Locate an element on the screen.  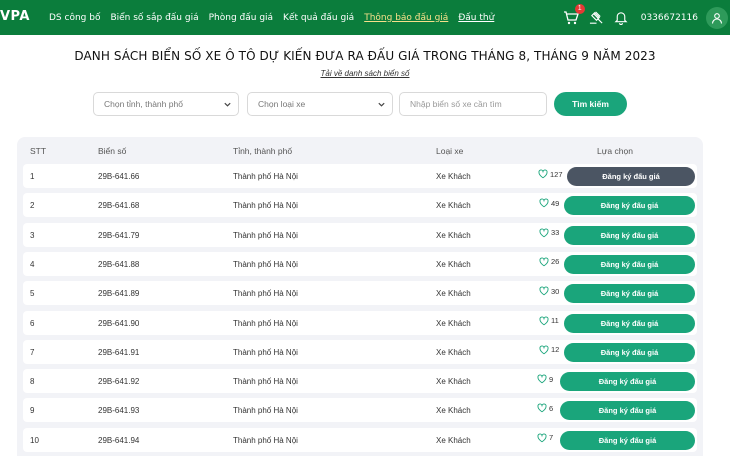
chevron-down-icon is located at coordinates (381, 104).